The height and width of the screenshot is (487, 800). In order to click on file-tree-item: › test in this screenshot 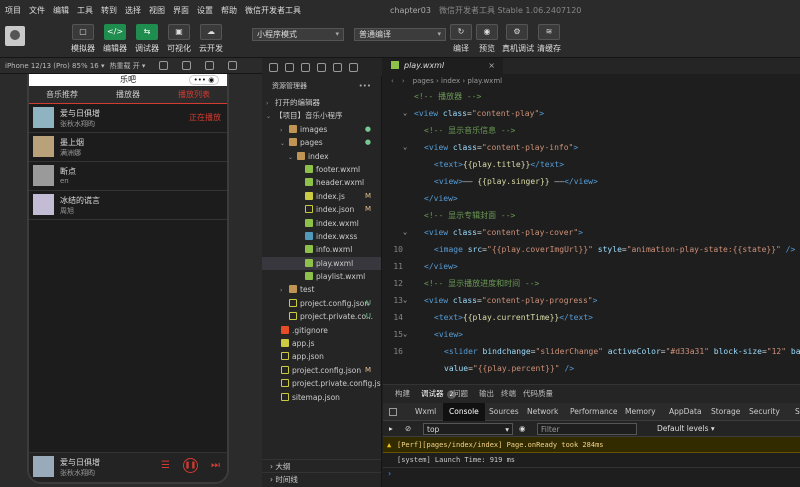, I will do `click(321, 289)`.